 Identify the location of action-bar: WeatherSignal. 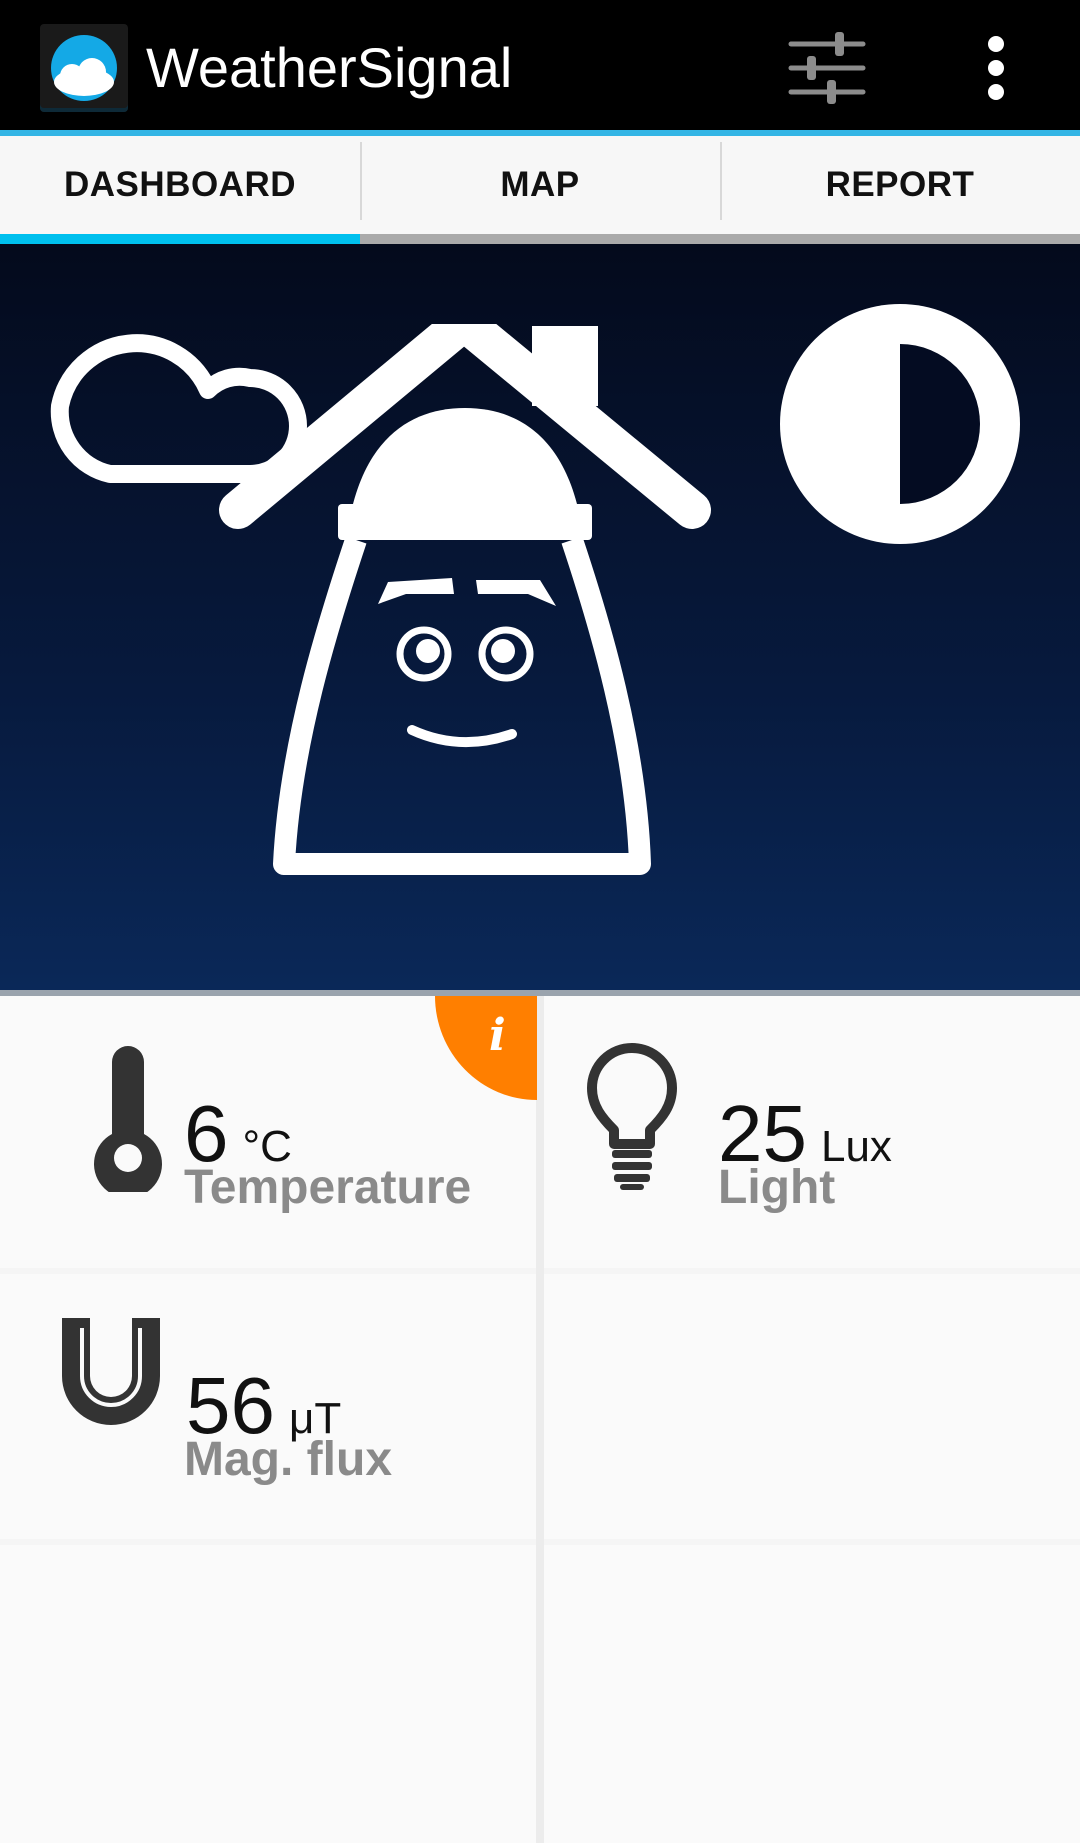
(540, 68).